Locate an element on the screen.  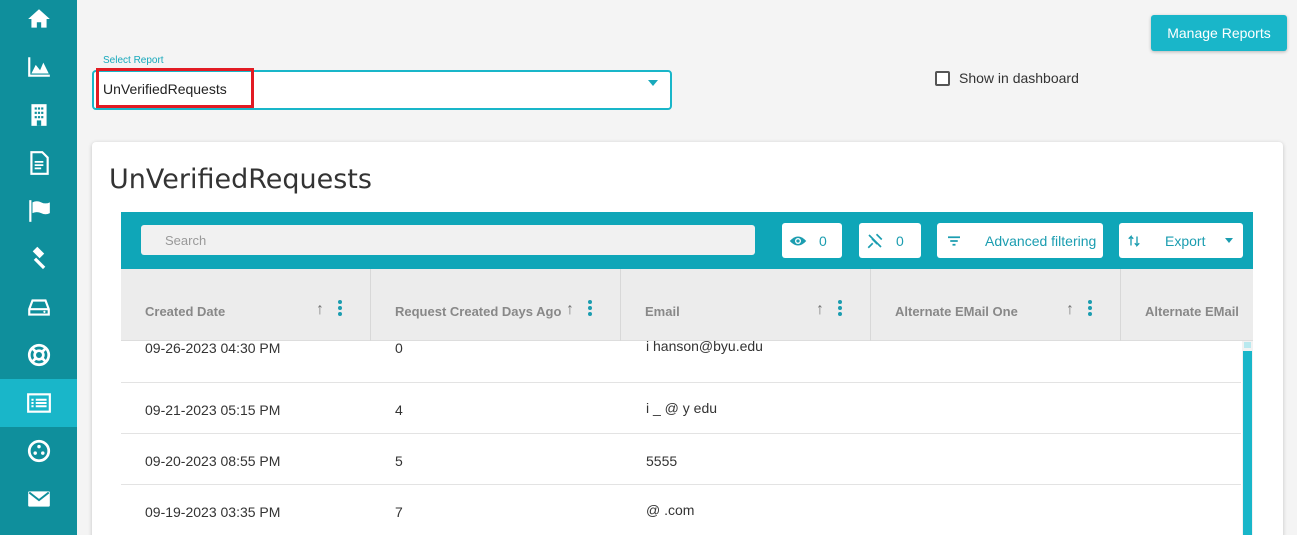
sidebar-item-support is located at coordinates (38, 355).